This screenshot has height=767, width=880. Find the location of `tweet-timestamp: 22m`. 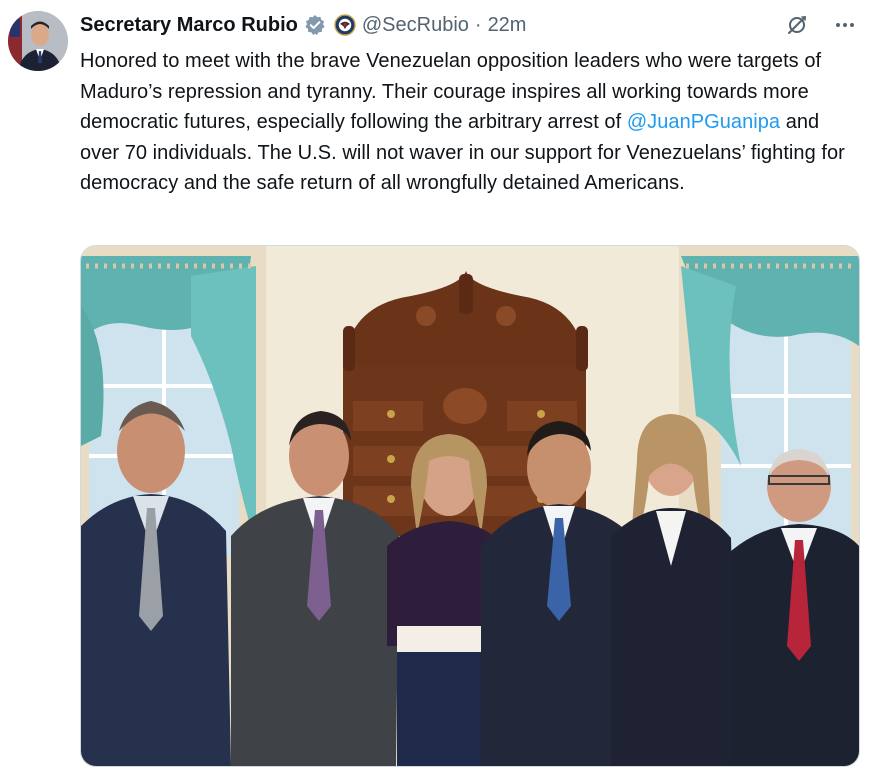

tweet-timestamp: 22m is located at coordinates (507, 25).